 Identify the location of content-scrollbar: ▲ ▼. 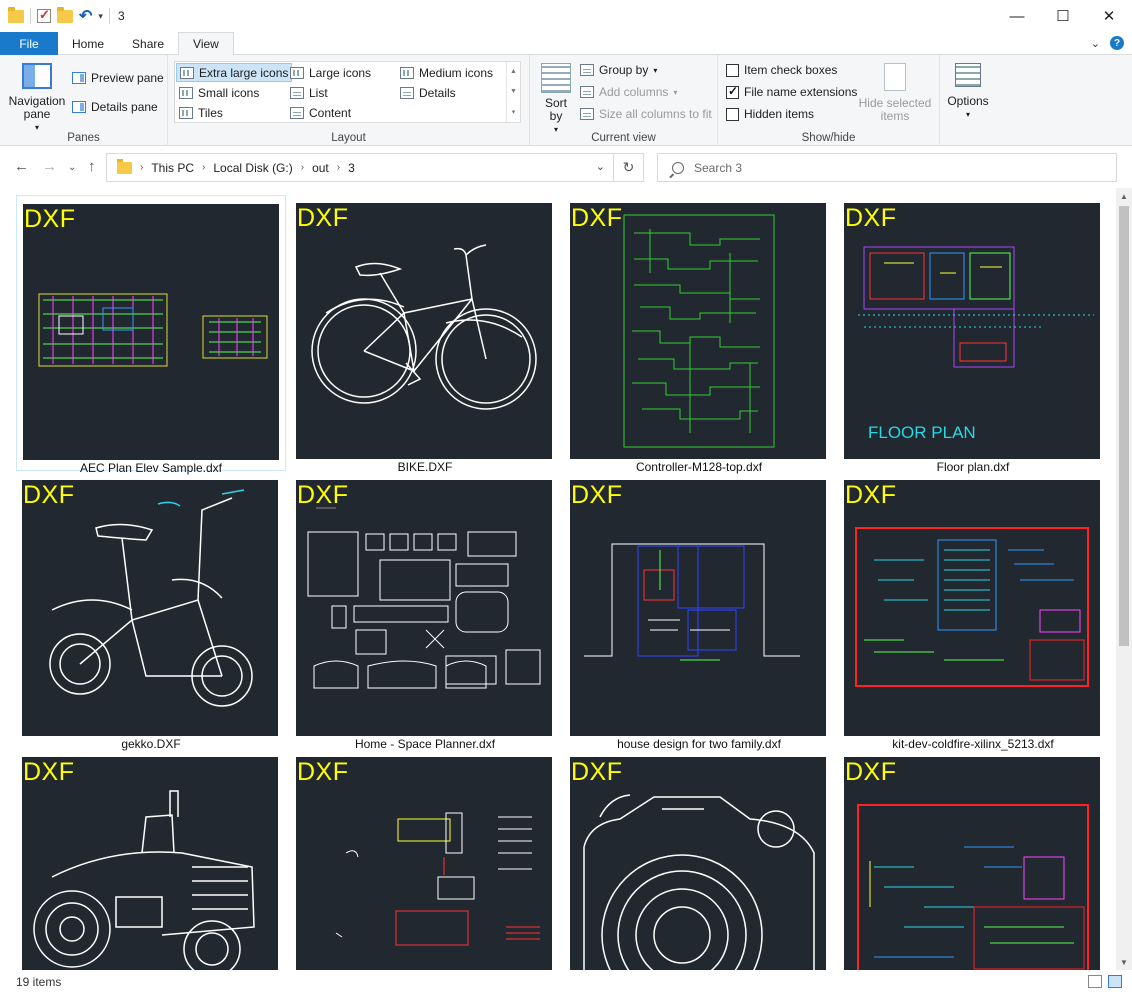
(1124, 579).